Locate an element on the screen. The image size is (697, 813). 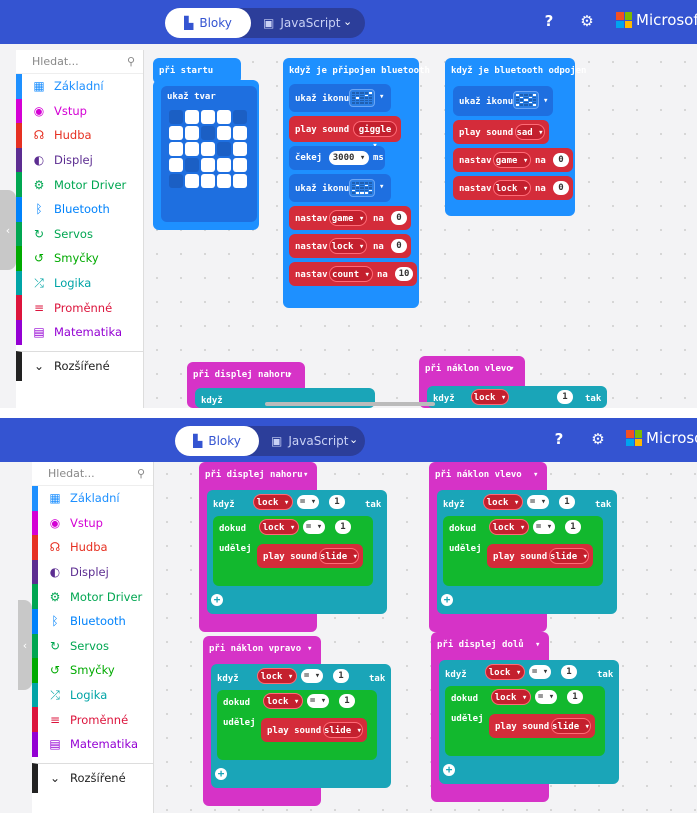
pause-block: čekej 3000 ▾ ms is located at coordinates (337, 158).